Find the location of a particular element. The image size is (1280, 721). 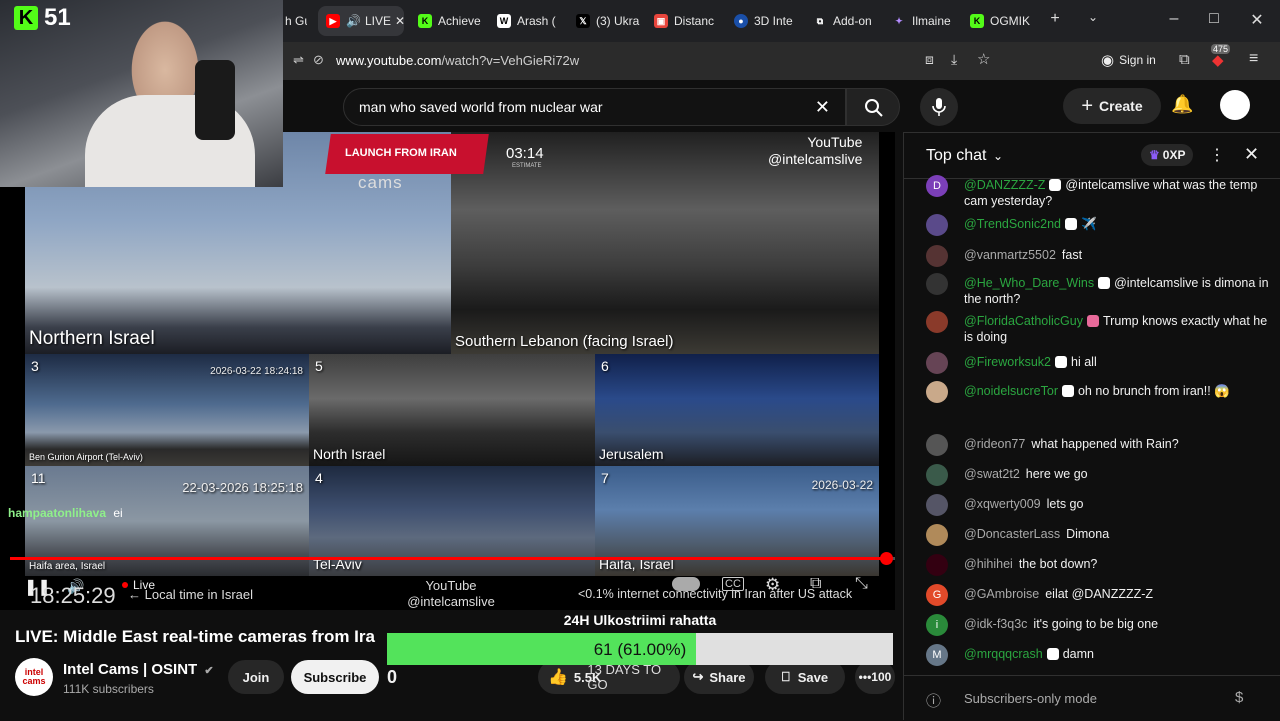

tab-addon: ⧉ Add-on is located at coordinates (849, 21).